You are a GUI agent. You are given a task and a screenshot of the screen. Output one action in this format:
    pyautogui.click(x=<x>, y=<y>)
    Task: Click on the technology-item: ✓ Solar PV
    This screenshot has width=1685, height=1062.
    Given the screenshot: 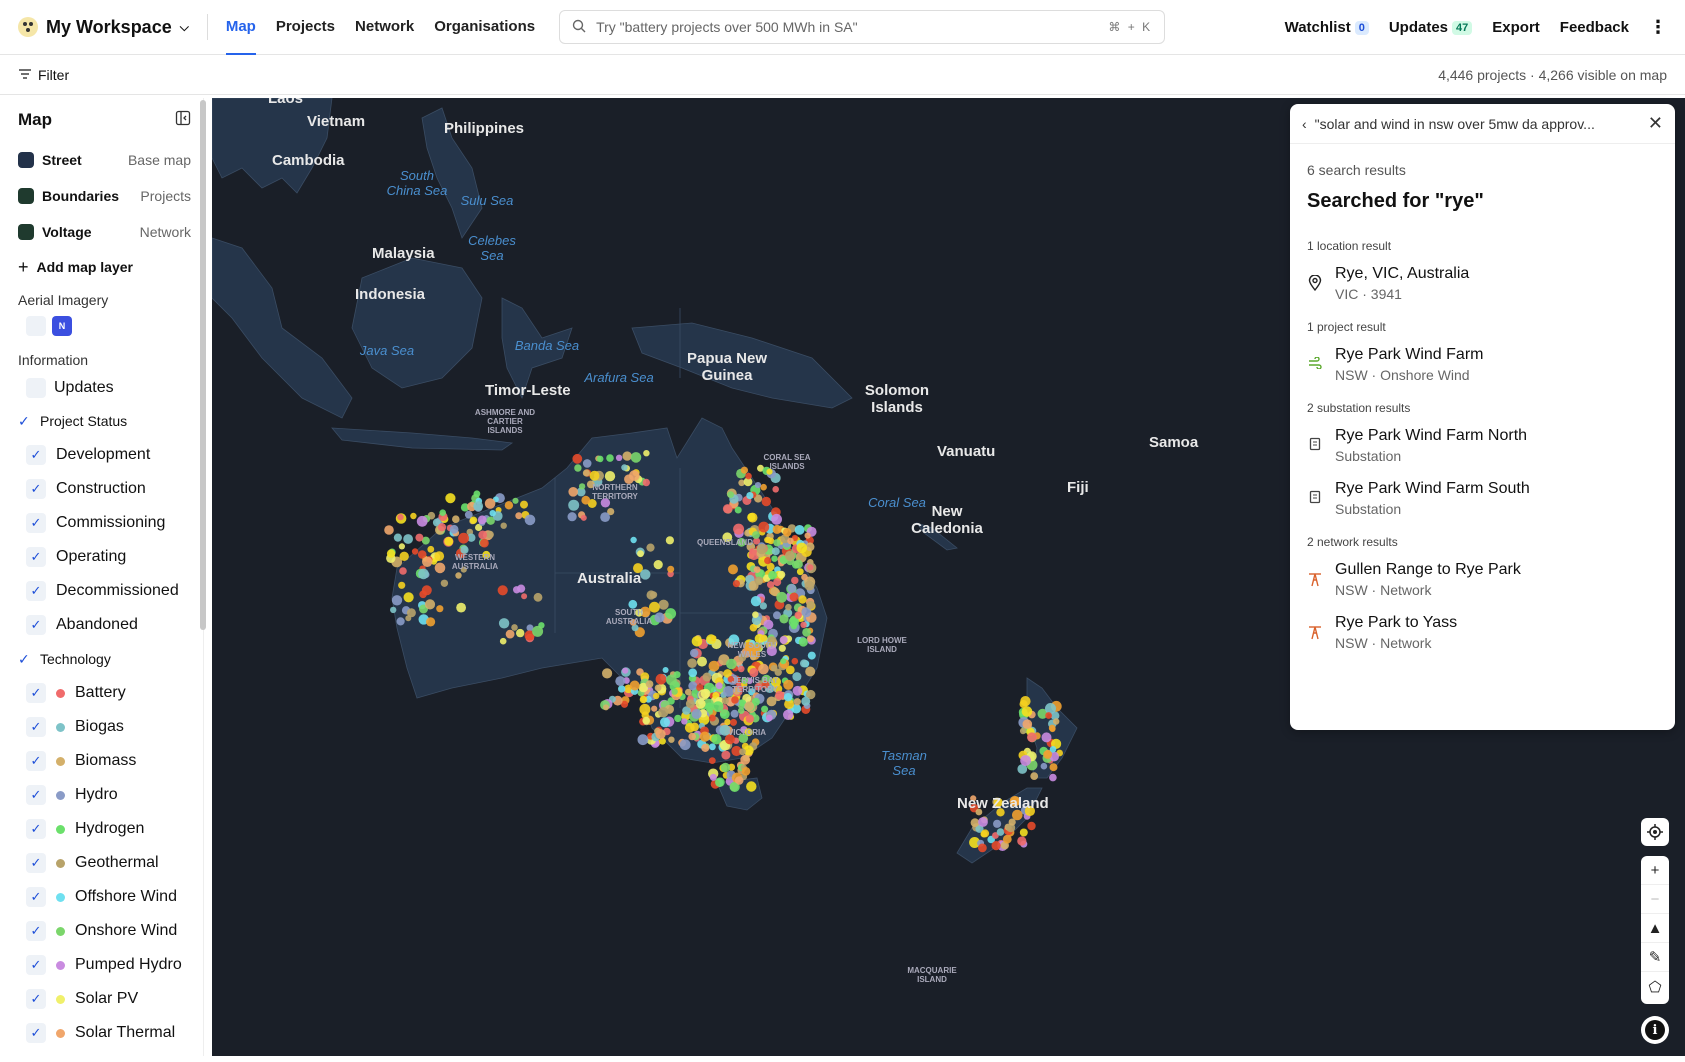 What is the action you would take?
    pyautogui.click(x=104, y=999)
    